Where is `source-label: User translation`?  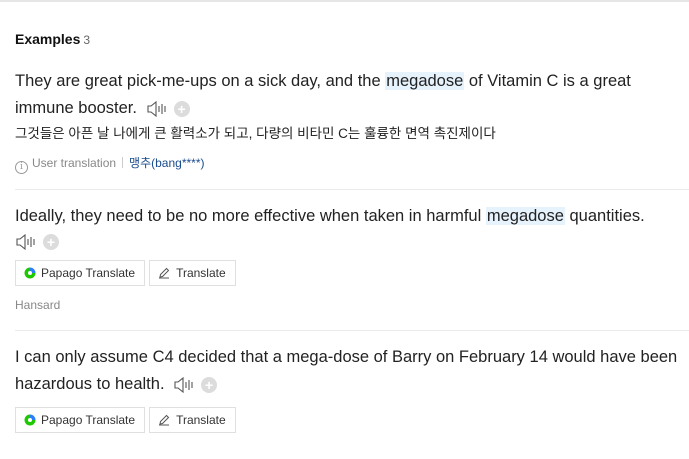
source-label: User translation is located at coordinates (74, 163).